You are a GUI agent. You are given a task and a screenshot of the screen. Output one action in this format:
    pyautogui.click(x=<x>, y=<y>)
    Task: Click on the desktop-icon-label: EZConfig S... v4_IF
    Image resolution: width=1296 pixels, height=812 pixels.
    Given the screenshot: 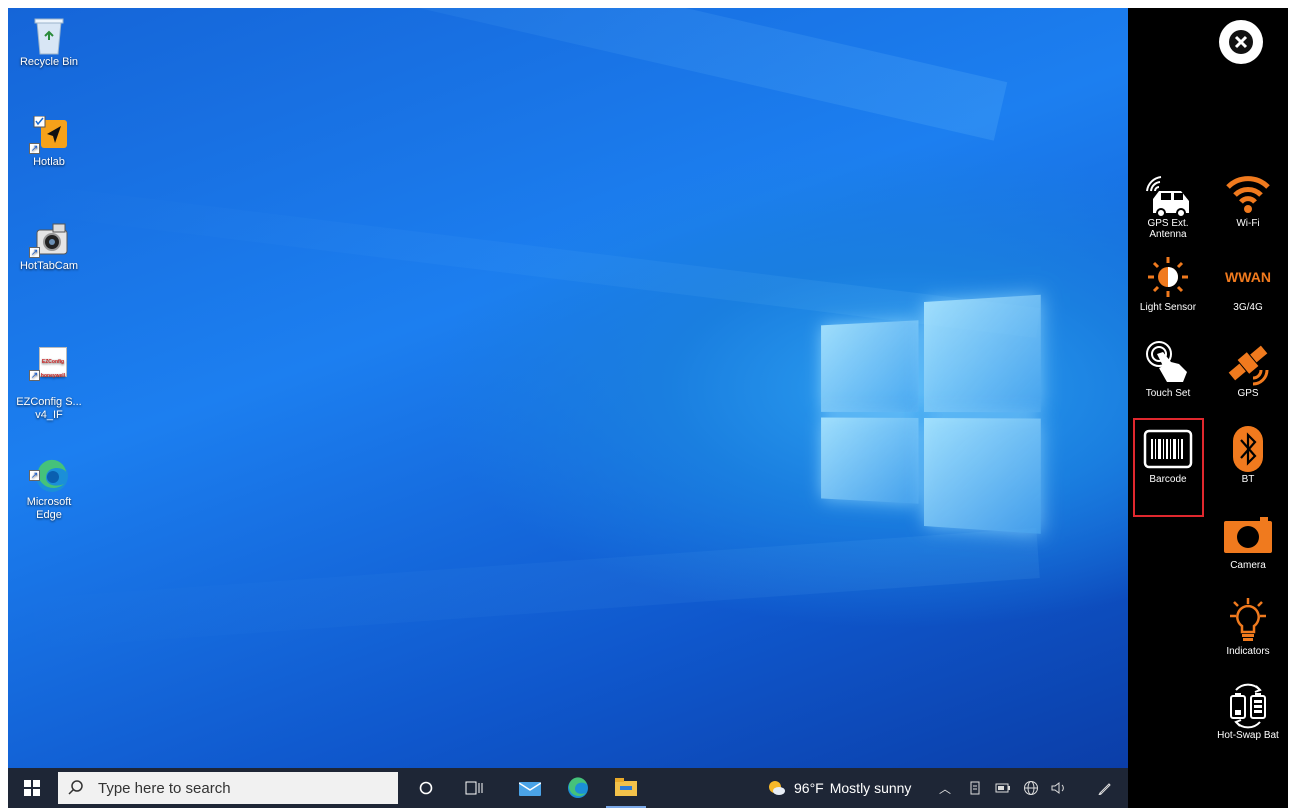 What is the action you would take?
    pyautogui.click(x=48, y=408)
    